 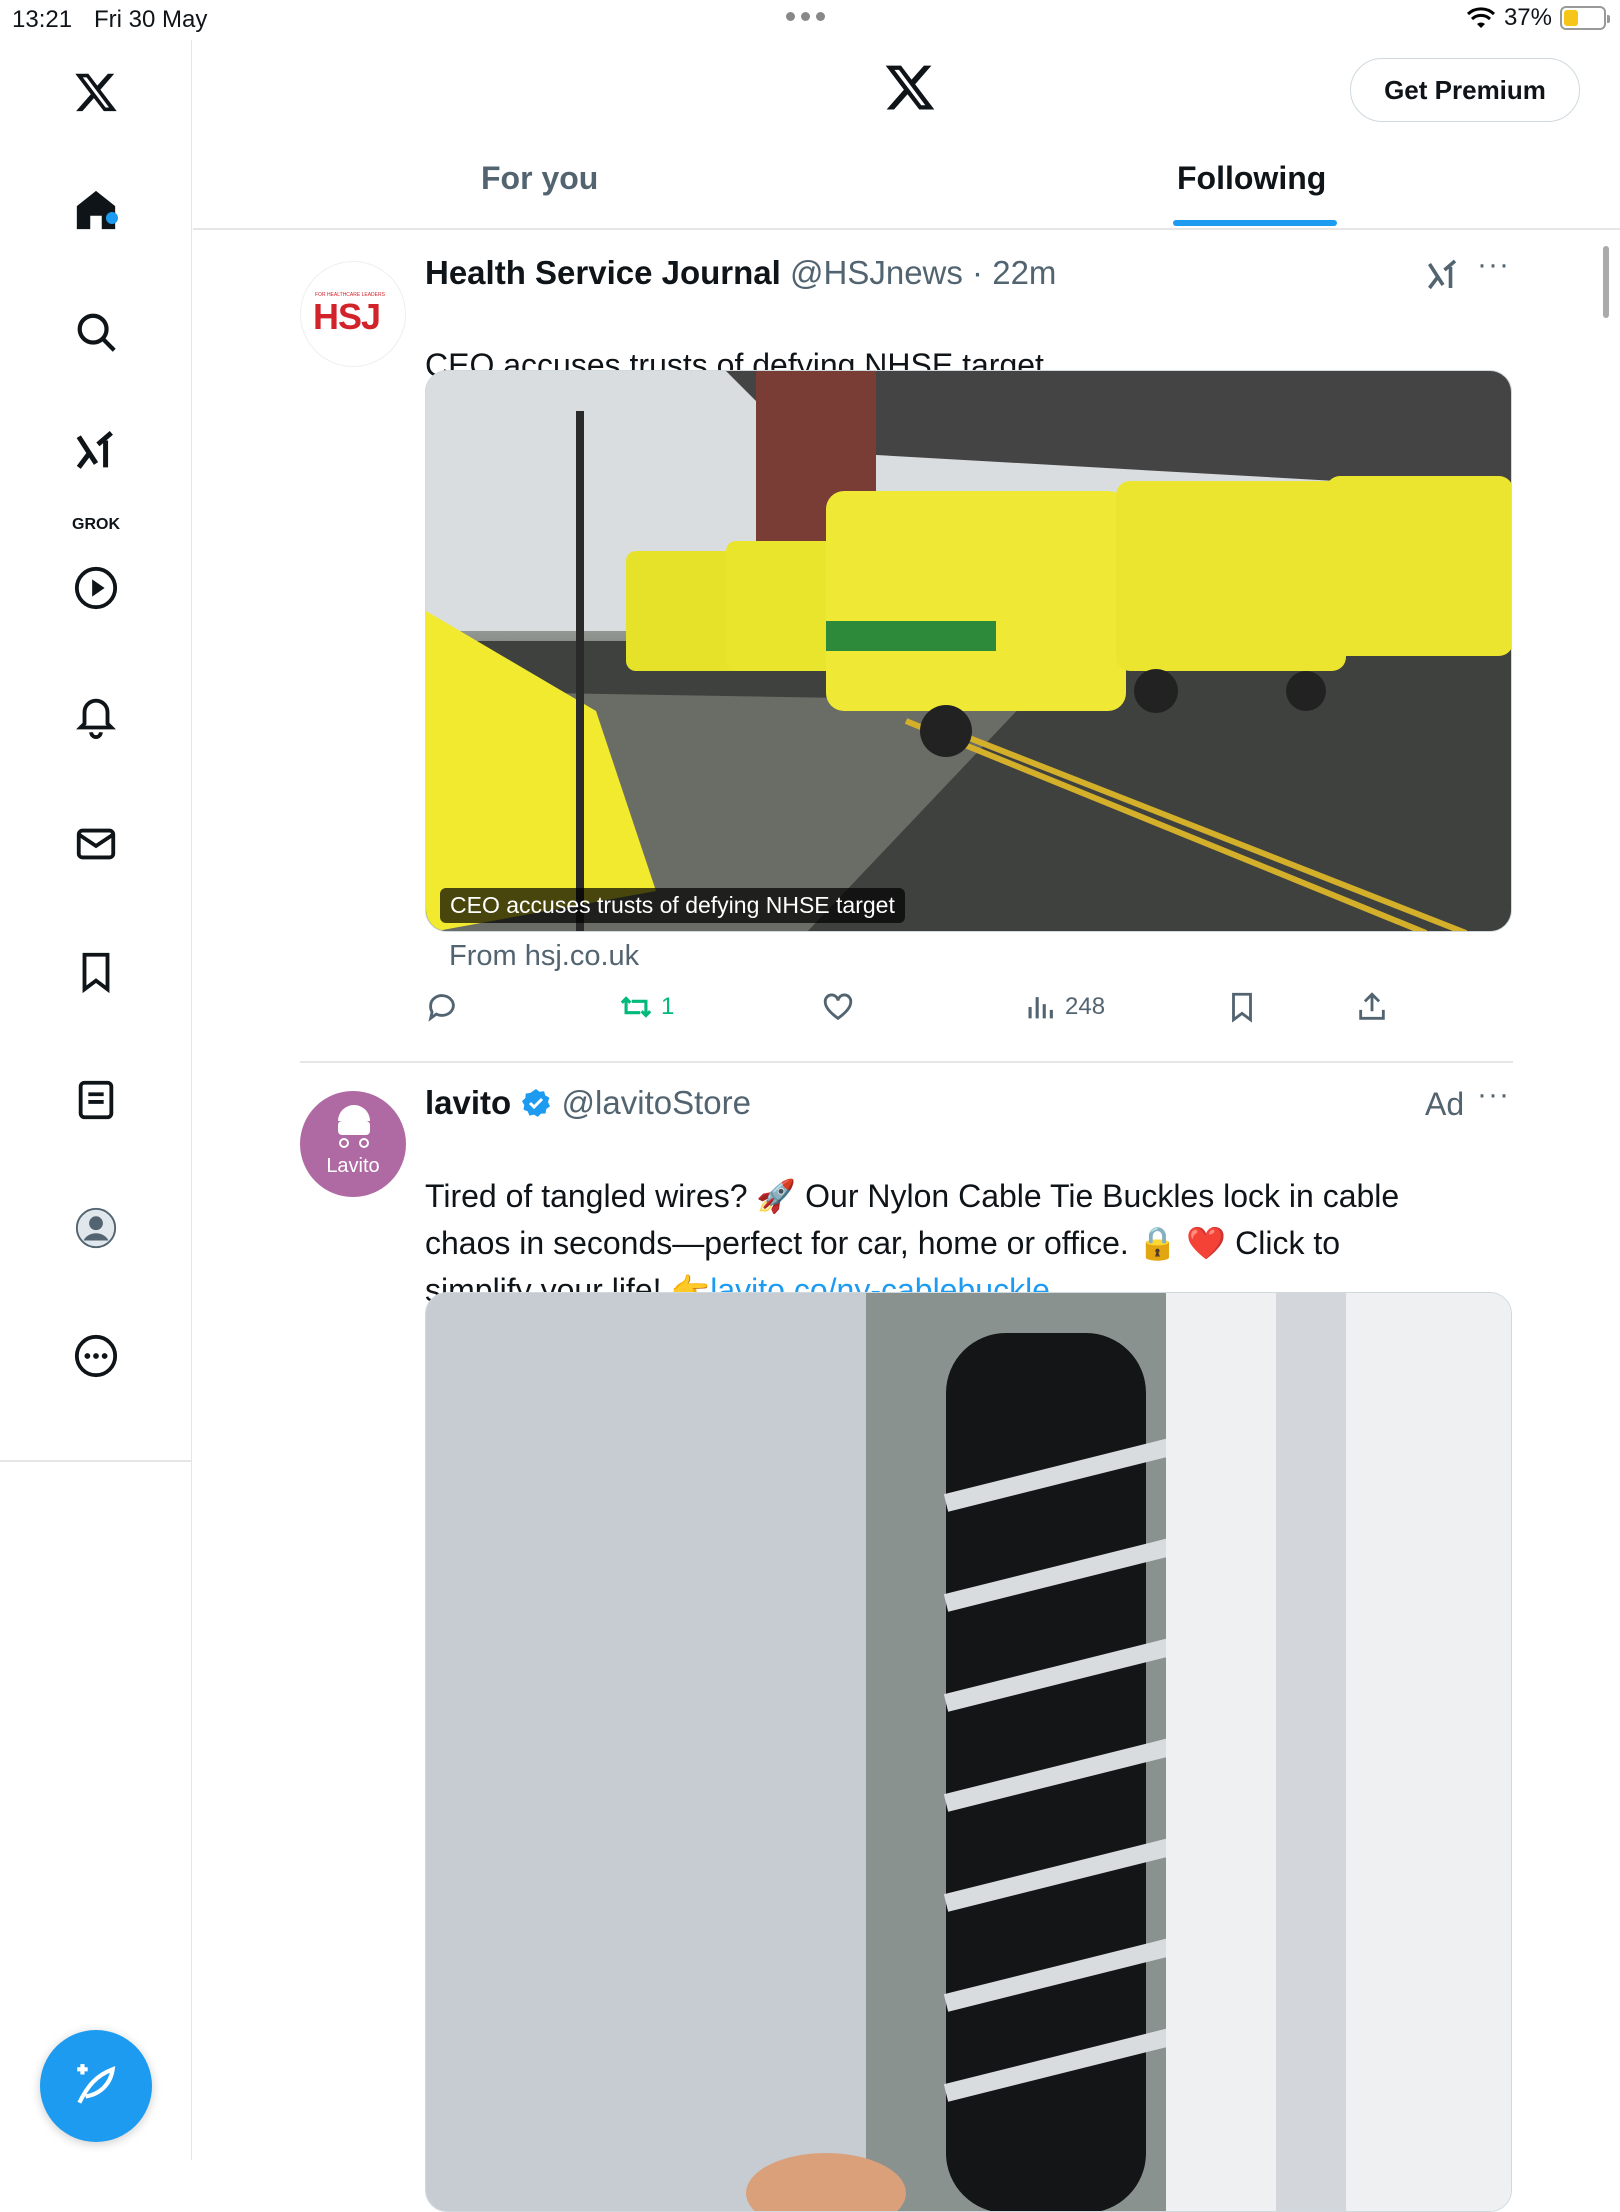 I want to click on share-button, so click(x=1372, y=1007).